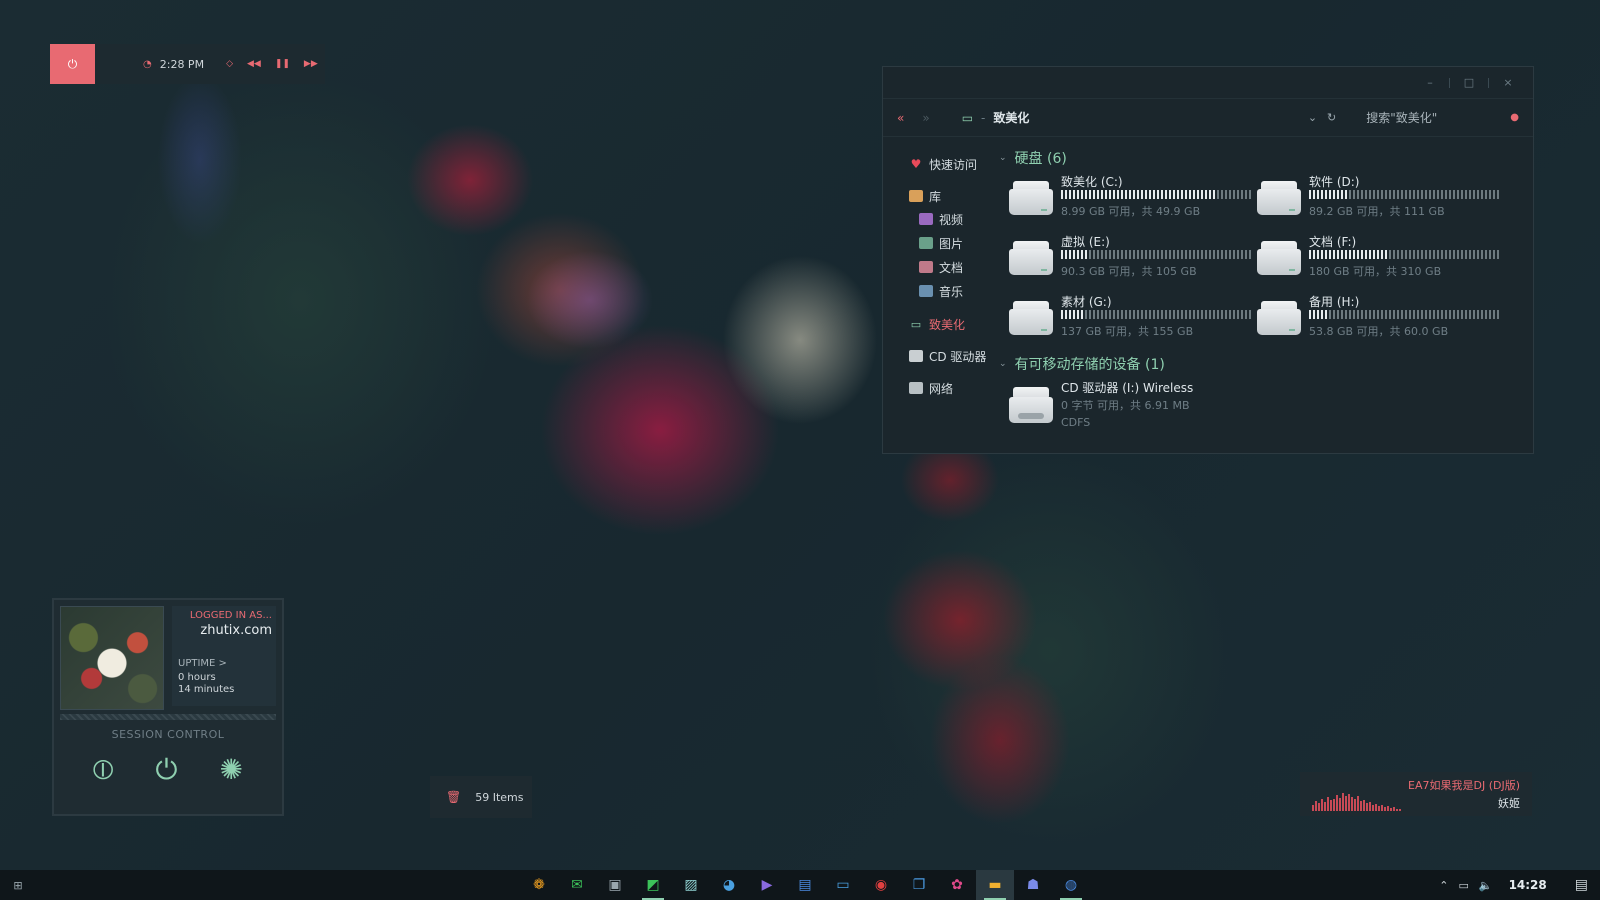 The image size is (1600, 900). I want to click on palette-icon: ◕, so click(729, 885).